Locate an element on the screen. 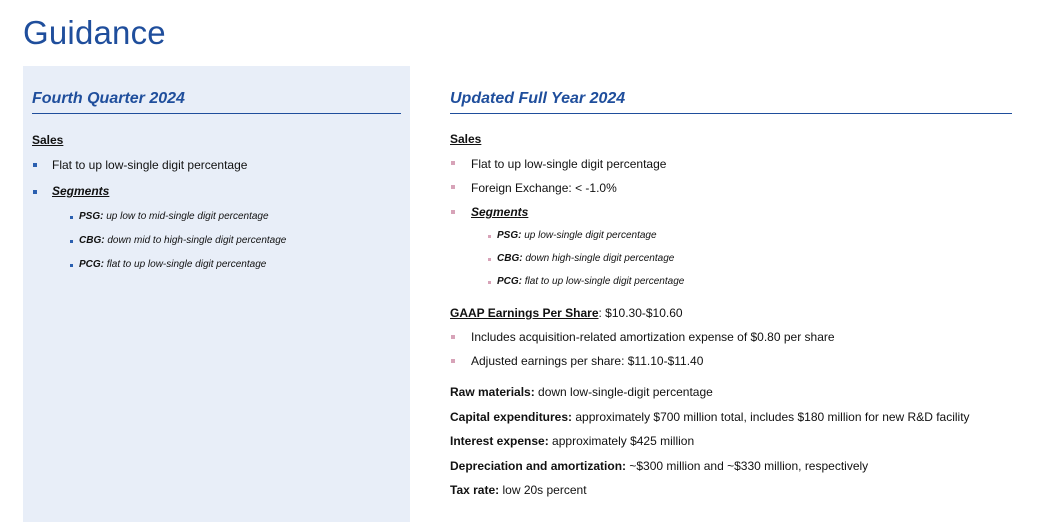  q4-segments-label: Segments is located at coordinates (81, 191).